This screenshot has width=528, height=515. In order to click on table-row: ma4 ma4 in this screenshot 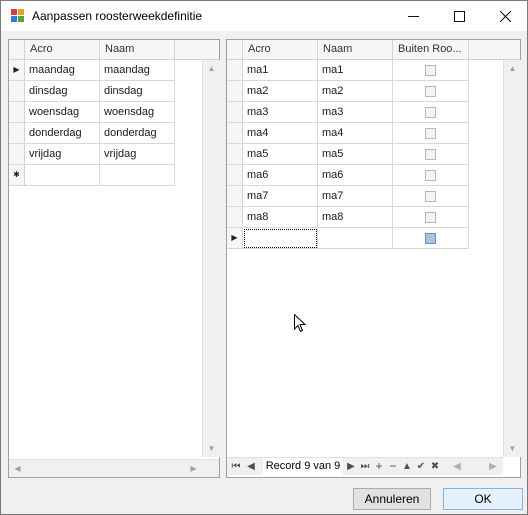, I will do `click(348, 133)`.